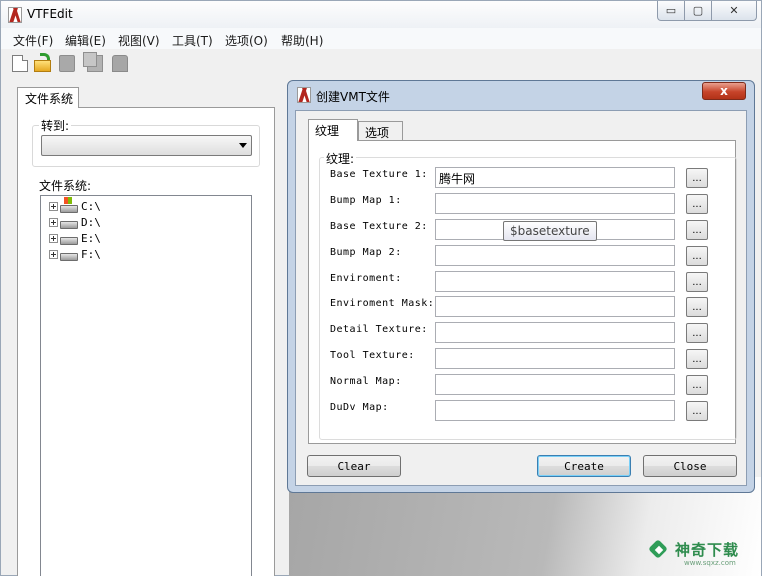  I want to click on menu-options: 选项(O), so click(246, 40).